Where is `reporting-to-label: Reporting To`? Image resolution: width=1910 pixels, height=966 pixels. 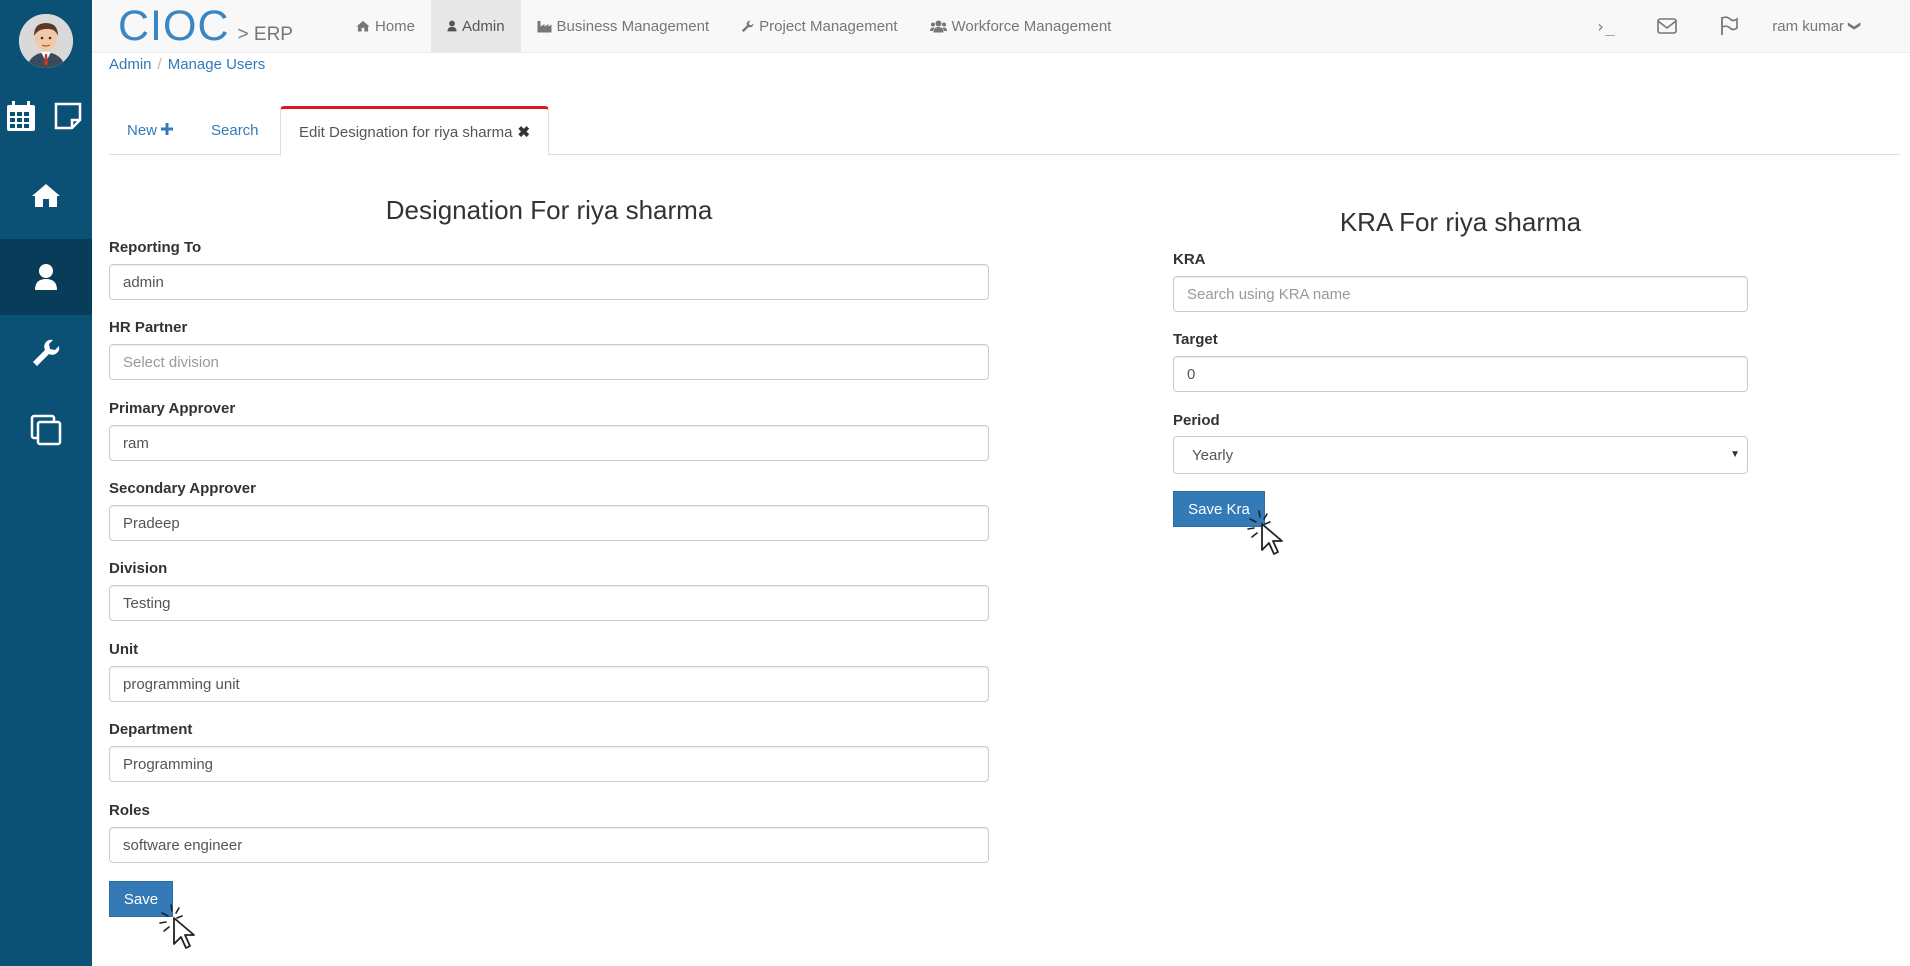
reporting-to-label: Reporting To is located at coordinates (155, 247).